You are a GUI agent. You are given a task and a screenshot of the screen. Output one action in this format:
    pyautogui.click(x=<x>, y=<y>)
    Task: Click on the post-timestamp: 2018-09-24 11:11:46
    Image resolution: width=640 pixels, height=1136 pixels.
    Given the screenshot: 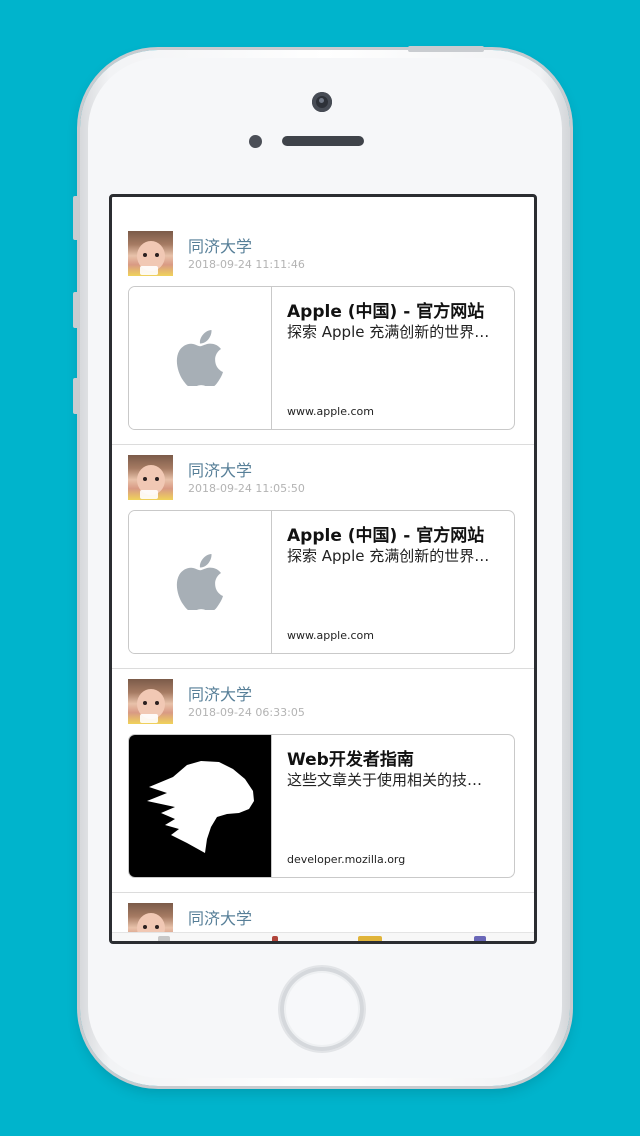 What is the action you would take?
    pyautogui.click(x=246, y=264)
    